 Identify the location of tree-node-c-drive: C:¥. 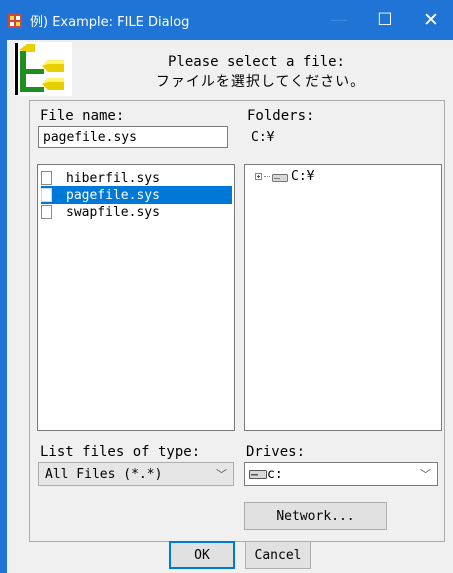
(284, 176).